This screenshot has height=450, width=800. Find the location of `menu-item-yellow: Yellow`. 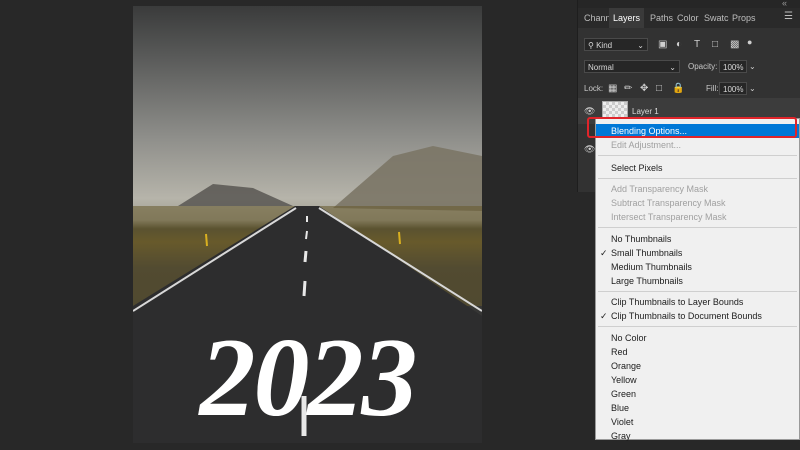

menu-item-yellow: Yellow is located at coordinates (697, 380).